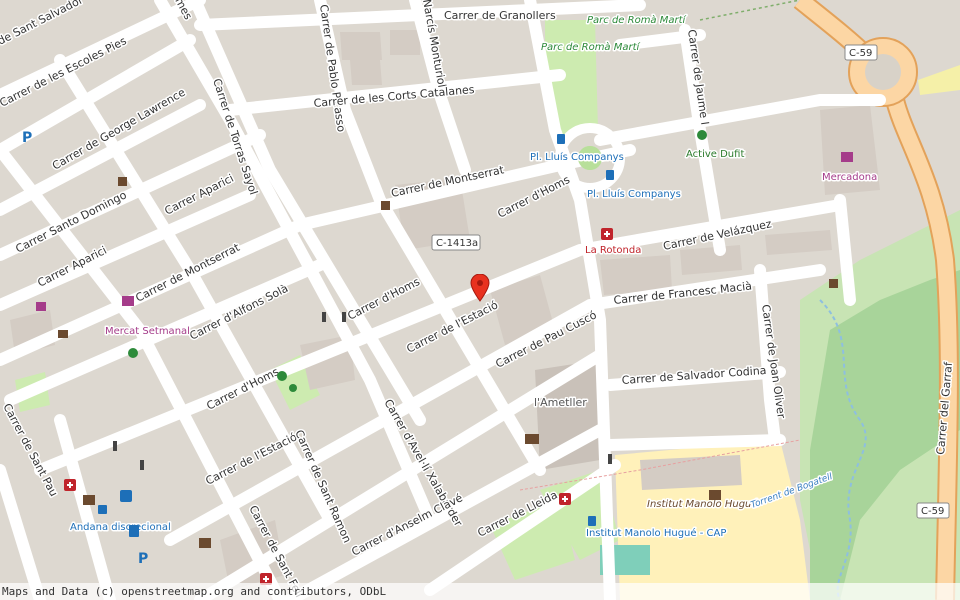 The image size is (960, 600). Describe the element at coordinates (480, 288) in the screenshot. I see `location-marker-icon` at that location.